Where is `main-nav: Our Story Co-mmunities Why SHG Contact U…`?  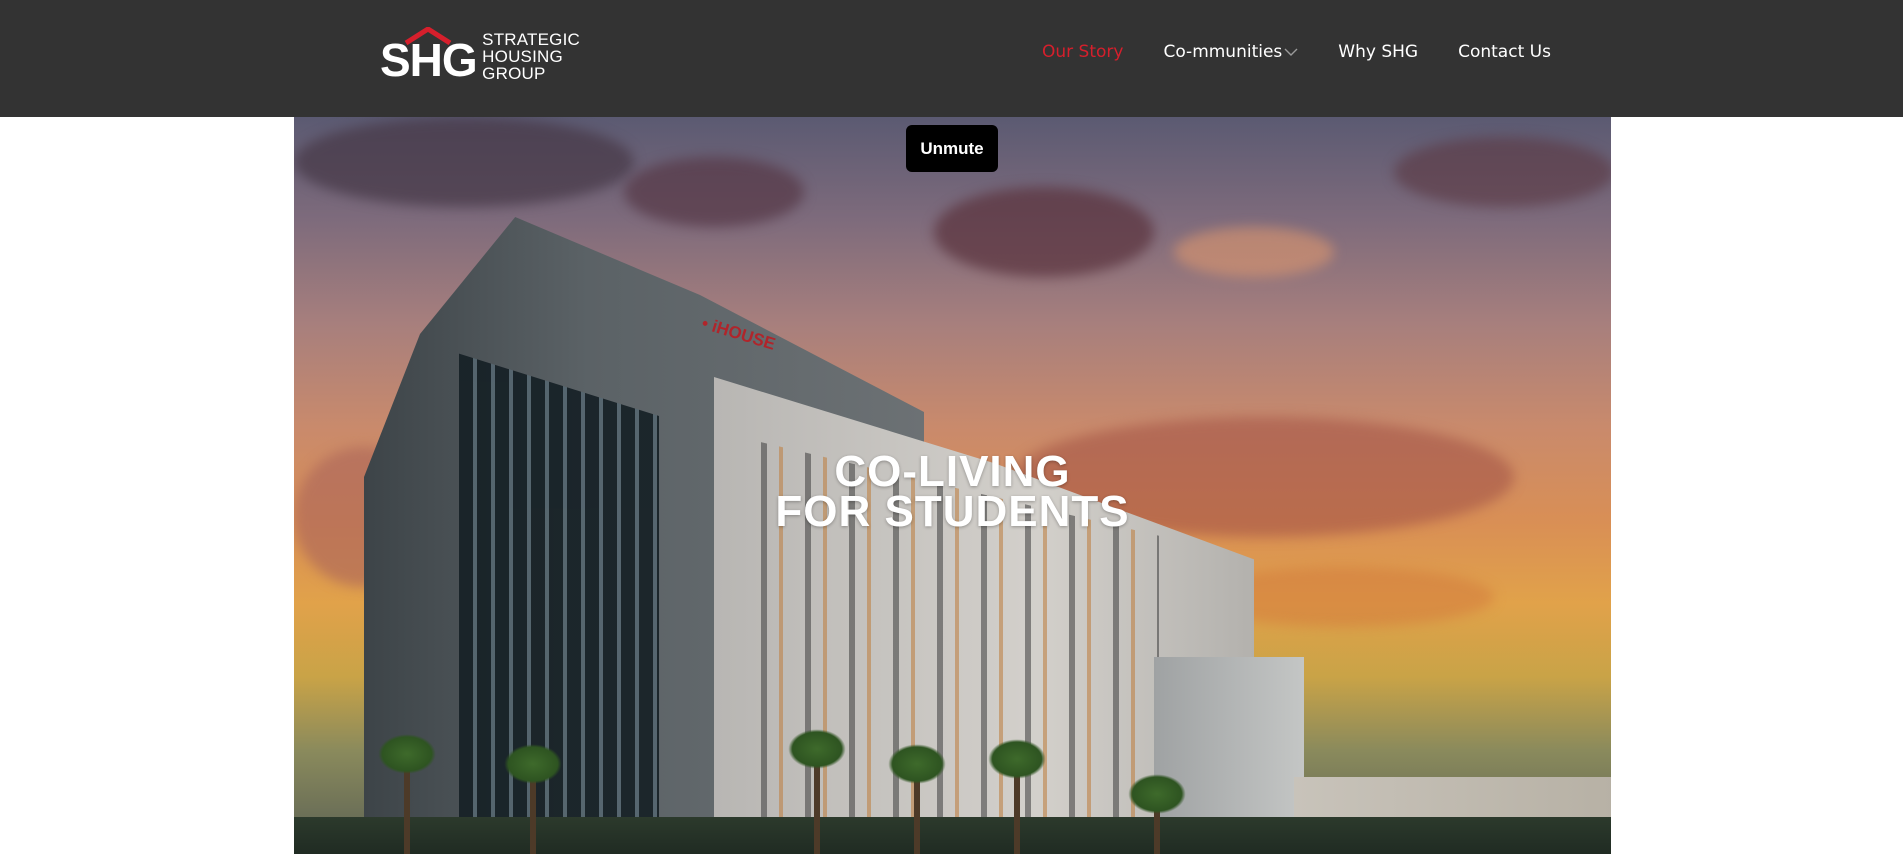
main-nav: Our Story Co-mmunities Why SHG Contact U… is located at coordinates (1296, 52).